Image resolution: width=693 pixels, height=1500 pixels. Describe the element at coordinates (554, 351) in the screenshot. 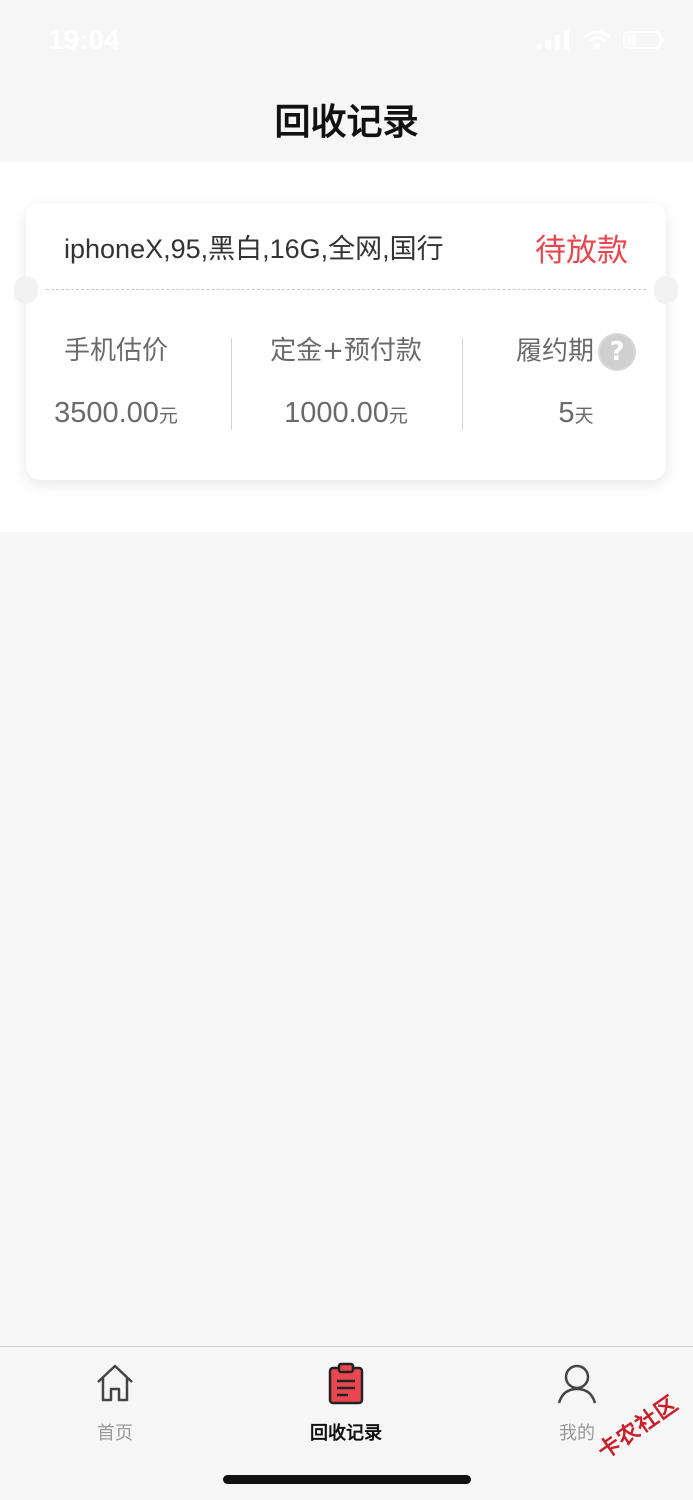

I see `stat-label-text: 履约期` at that location.